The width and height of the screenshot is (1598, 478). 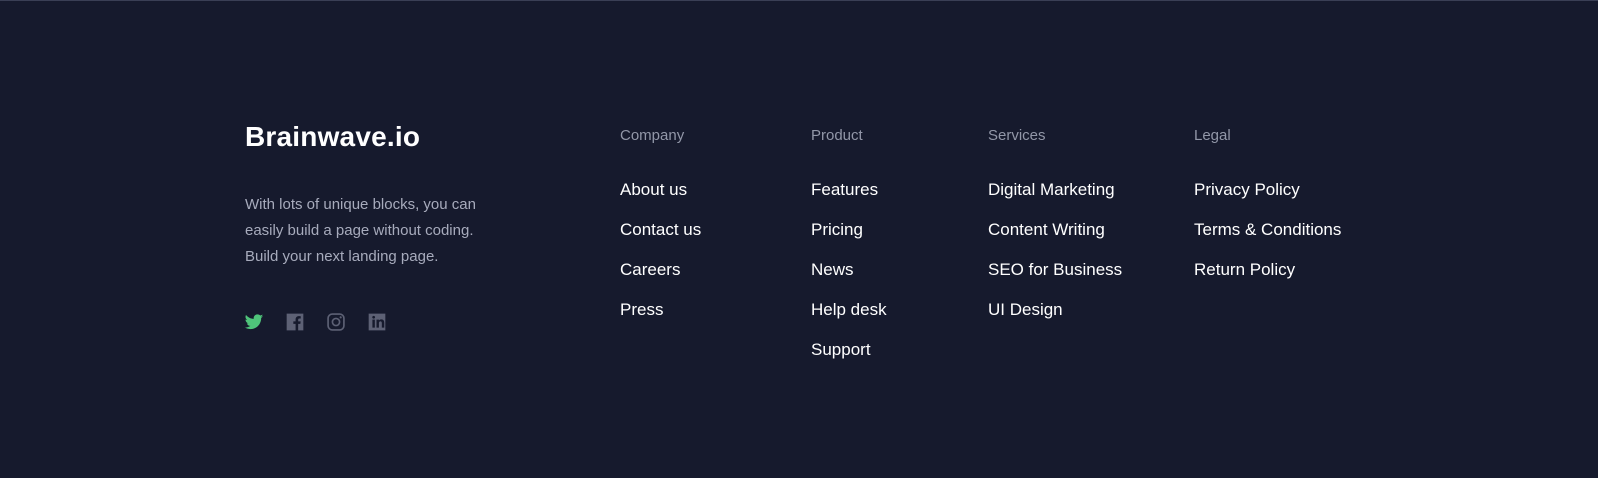 I want to click on facebook-icon, so click(x=295, y=322).